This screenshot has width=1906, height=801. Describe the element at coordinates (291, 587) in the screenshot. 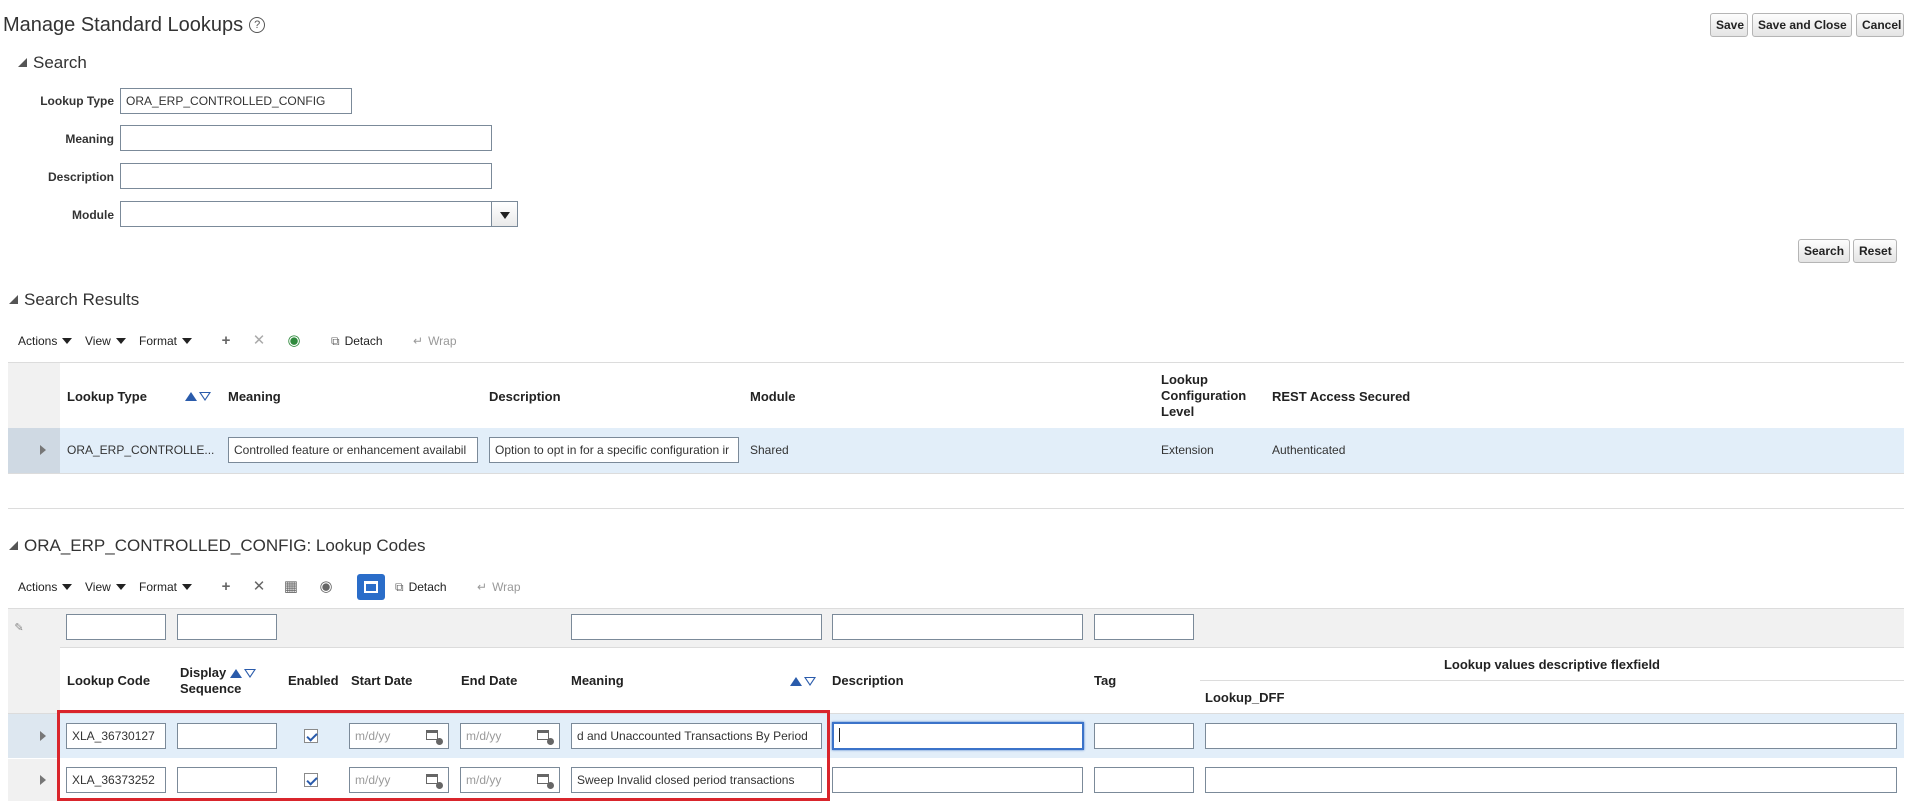

I see `edit-table-icon: ▦` at that location.